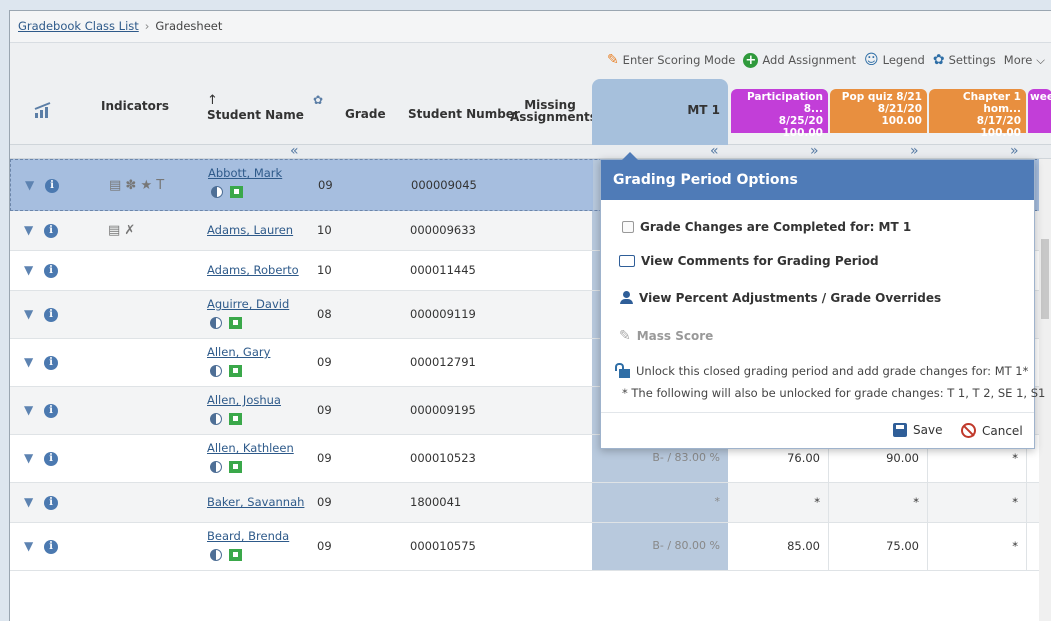 This screenshot has width=1051, height=621. What do you see at coordinates (1039, 111) in the screenshot?
I see `assignment-header-weekly: wee` at bounding box center [1039, 111].